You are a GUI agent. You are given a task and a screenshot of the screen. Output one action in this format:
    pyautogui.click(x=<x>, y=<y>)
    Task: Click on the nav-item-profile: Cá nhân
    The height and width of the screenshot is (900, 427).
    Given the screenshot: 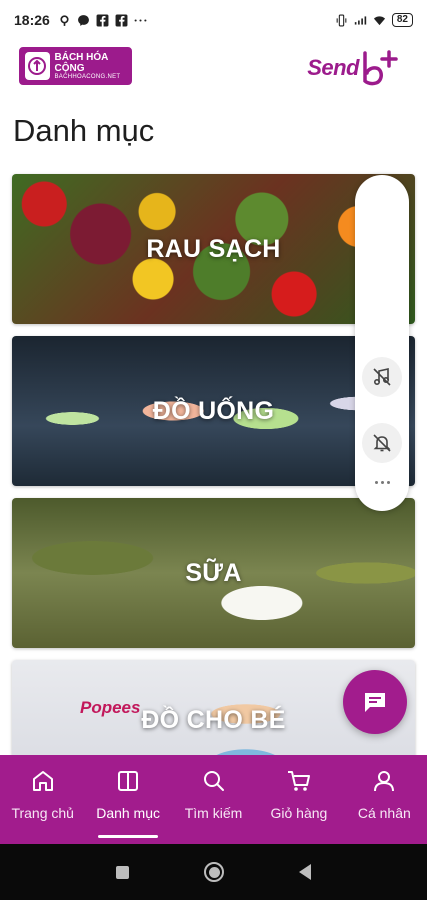 What is the action you would take?
    pyautogui.click(x=384, y=799)
    